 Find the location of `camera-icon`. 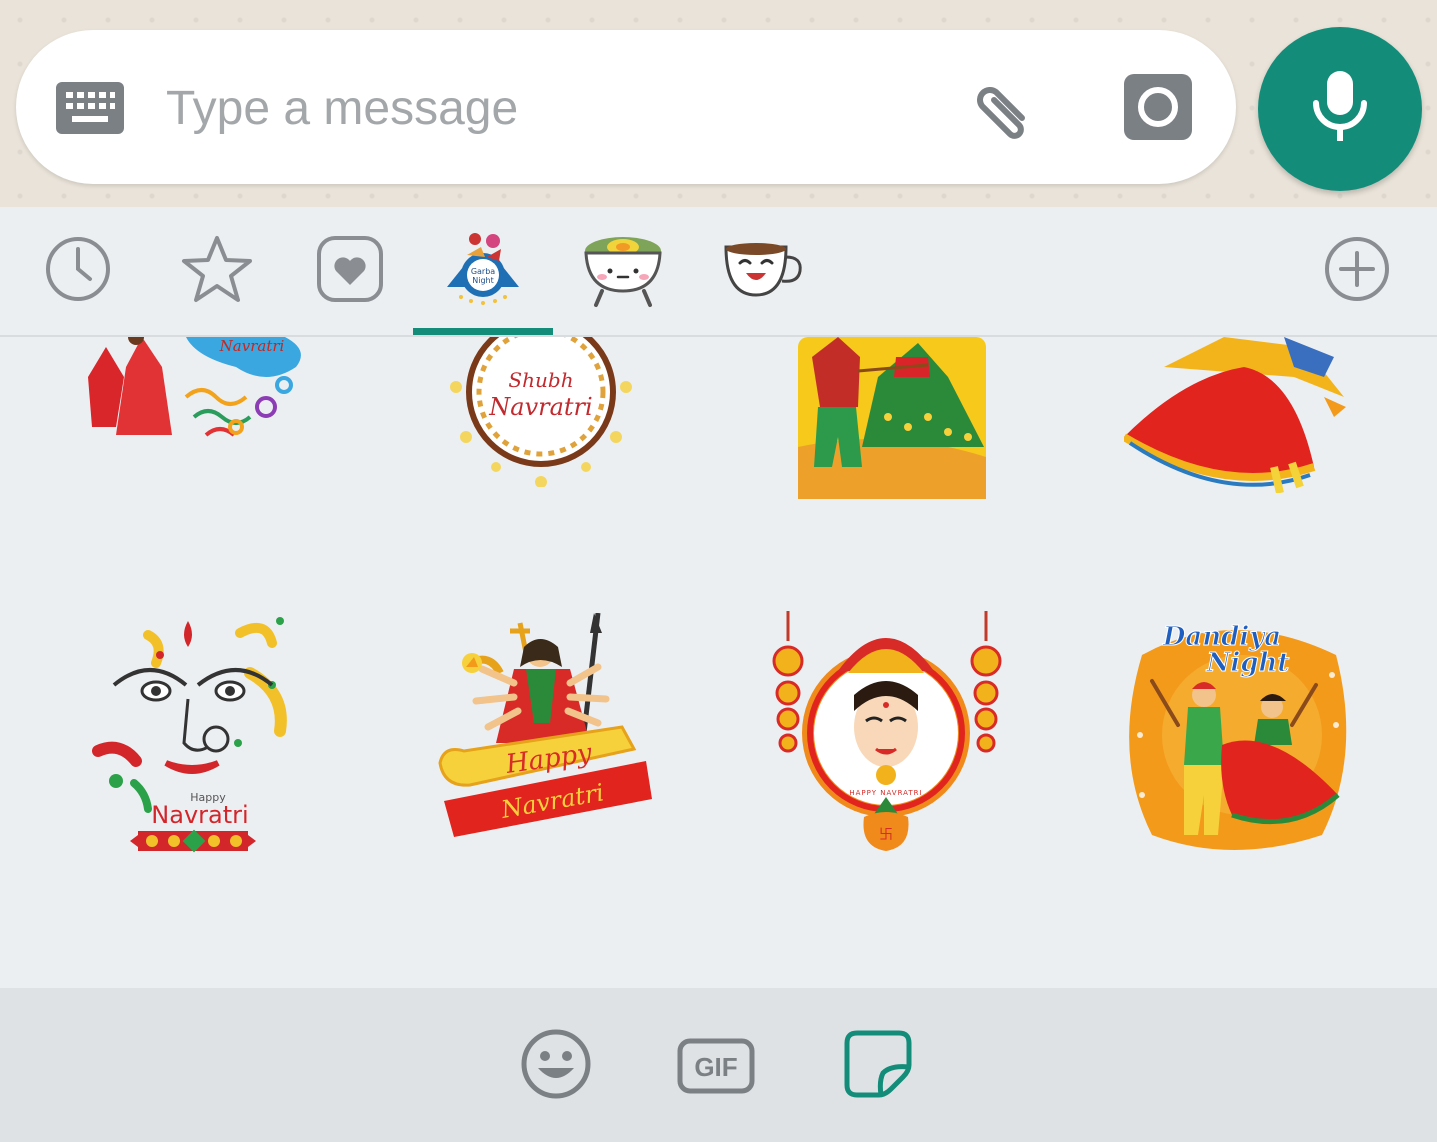

camera-icon is located at coordinates (1158, 109).